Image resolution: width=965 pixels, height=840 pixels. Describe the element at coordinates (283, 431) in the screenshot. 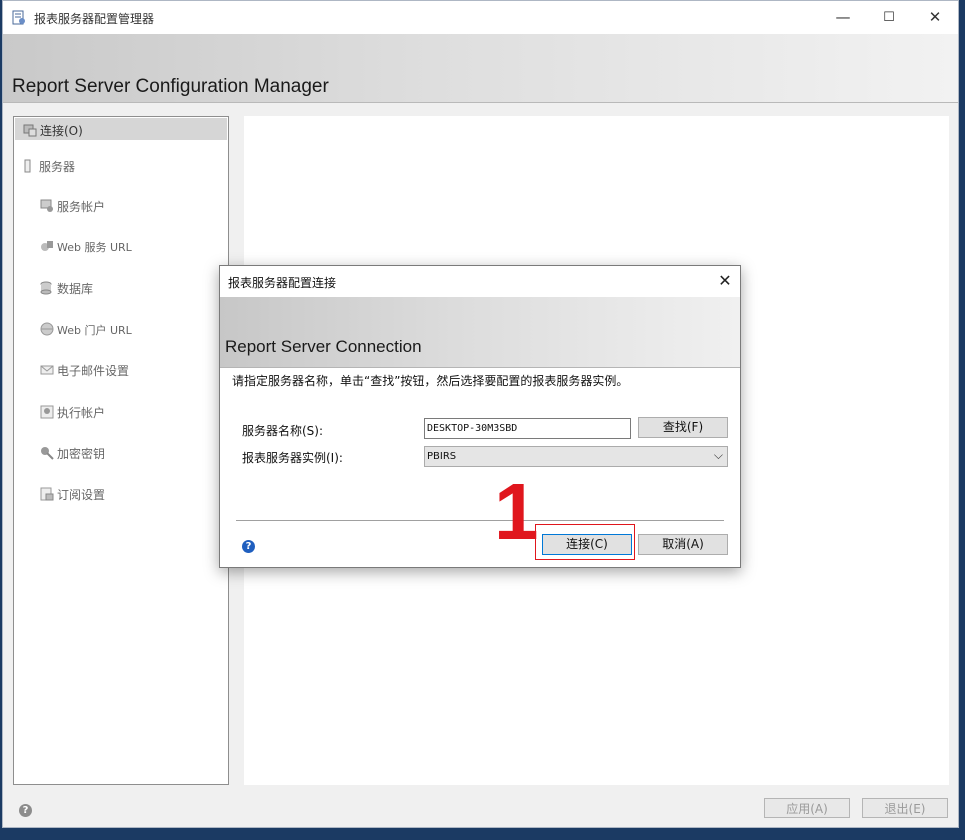

I see `server-name-label: 服务器名称(S):` at that location.